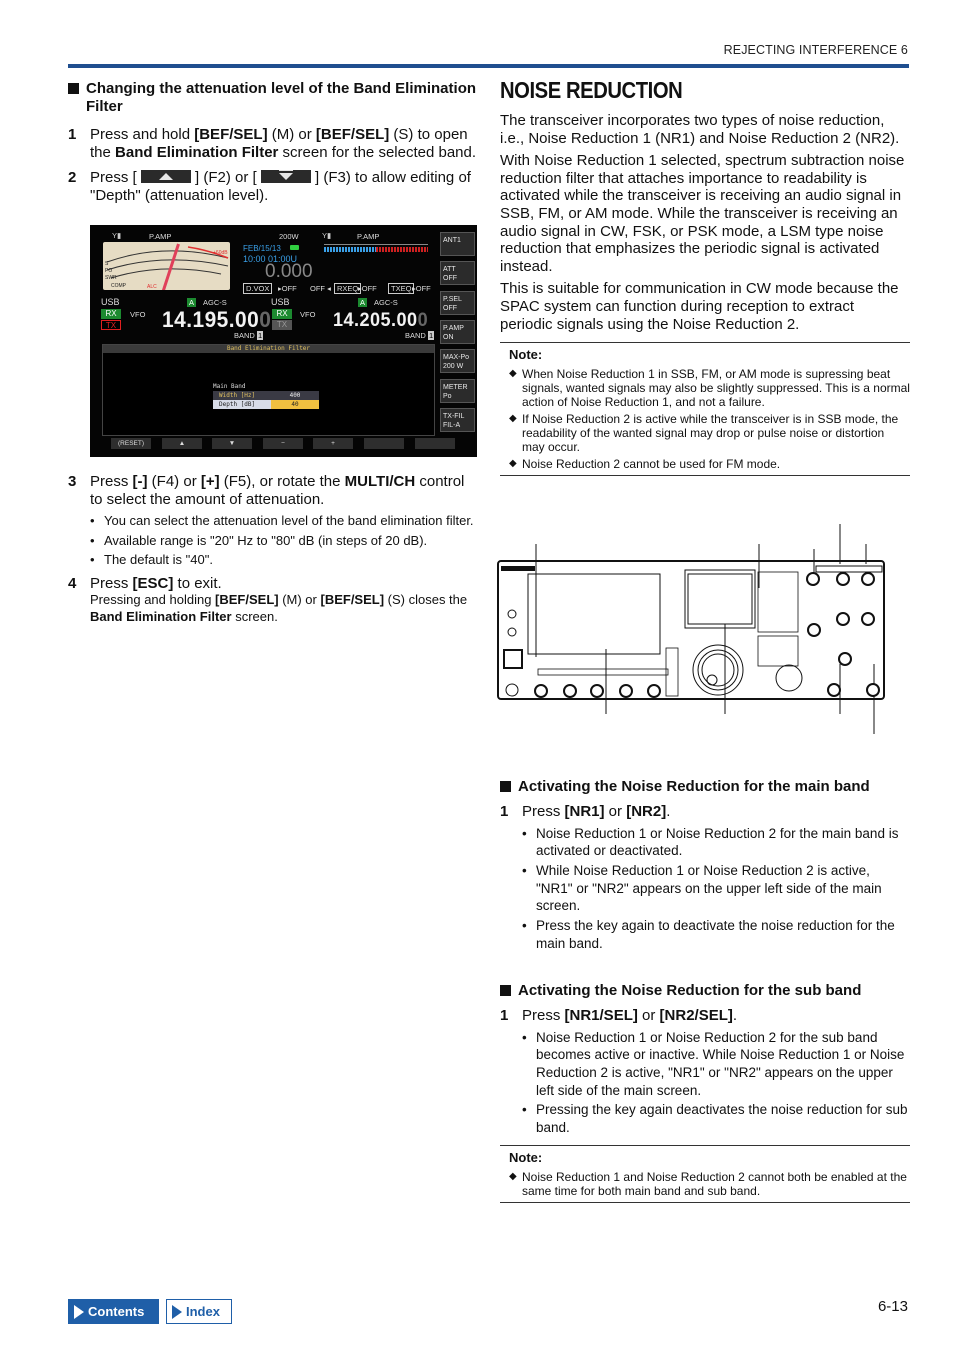  What do you see at coordinates (113, 1311) in the screenshot?
I see `contents-button: Contents` at bounding box center [113, 1311].